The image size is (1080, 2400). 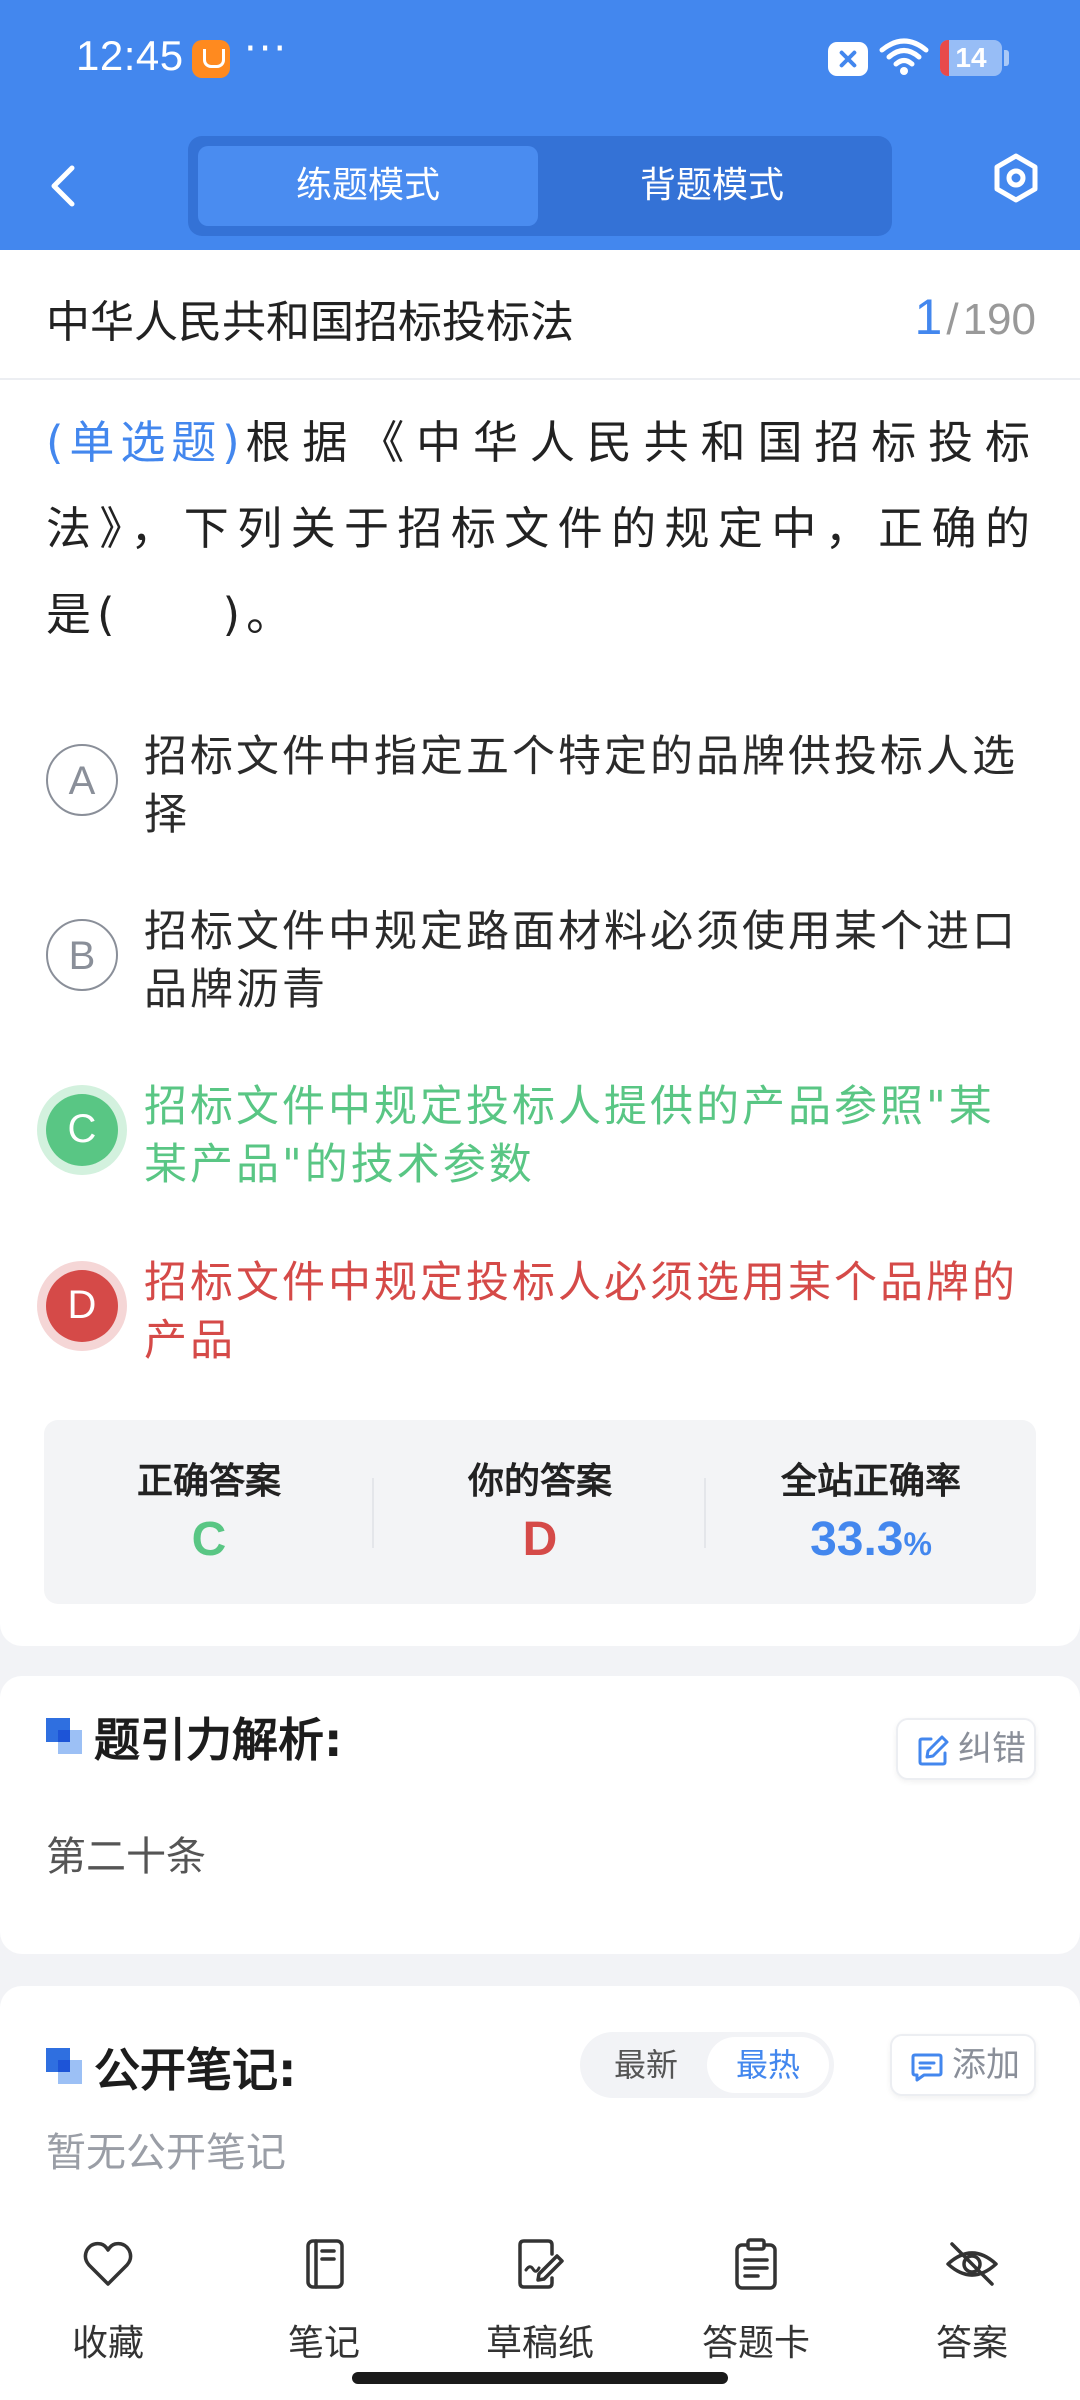 I want to click on report-error-label: 纠错, so click(x=992, y=1749).